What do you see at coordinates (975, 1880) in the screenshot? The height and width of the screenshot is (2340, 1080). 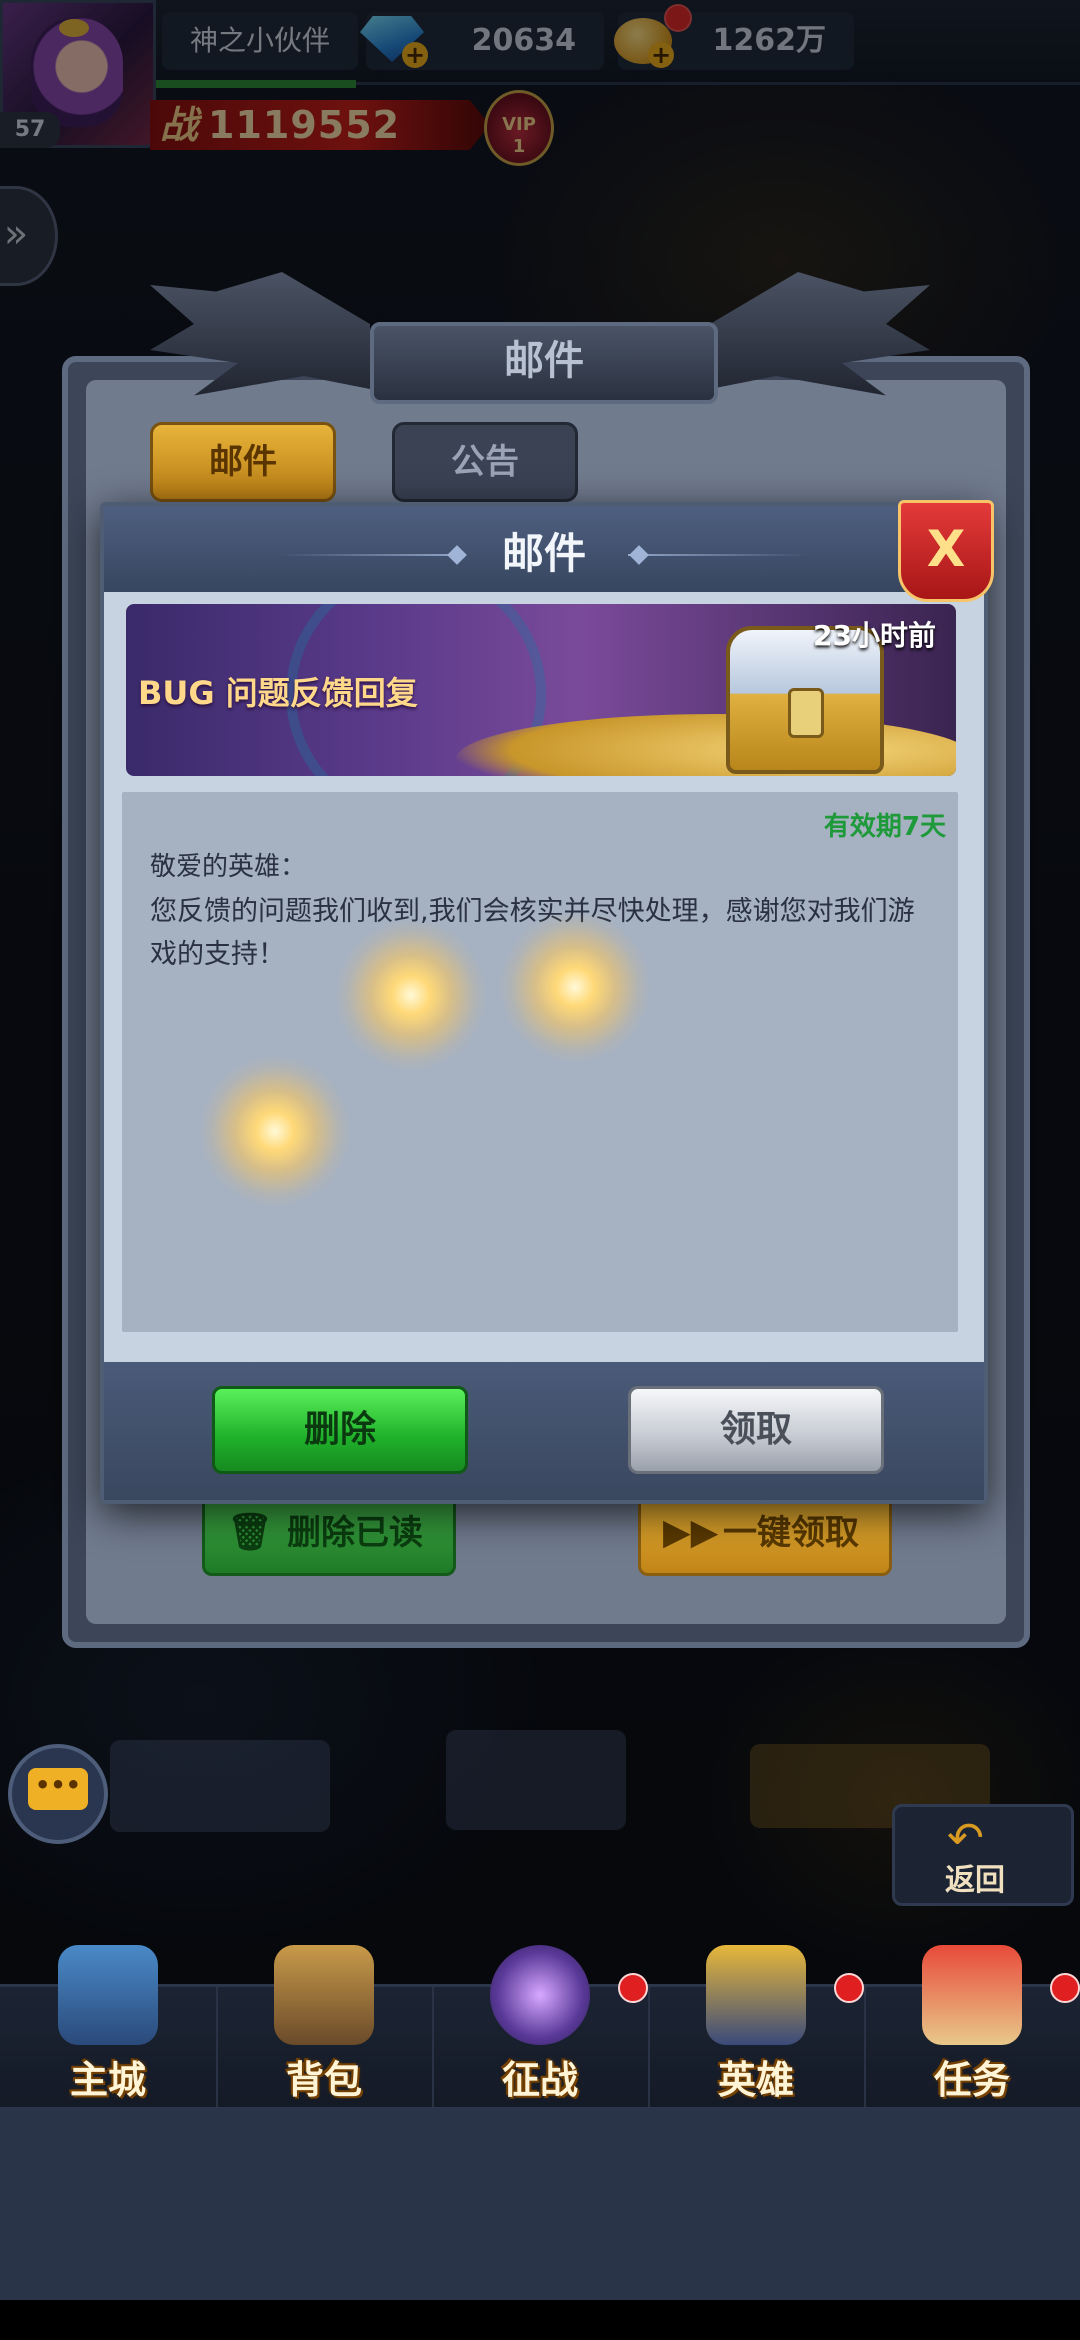 I see `back-label: 返回` at bounding box center [975, 1880].